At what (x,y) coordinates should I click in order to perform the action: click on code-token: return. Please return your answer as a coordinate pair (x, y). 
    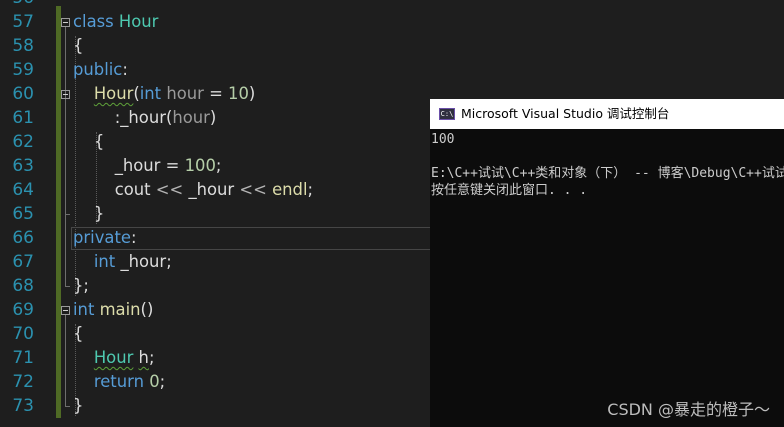
    Looking at the image, I should click on (118, 381).